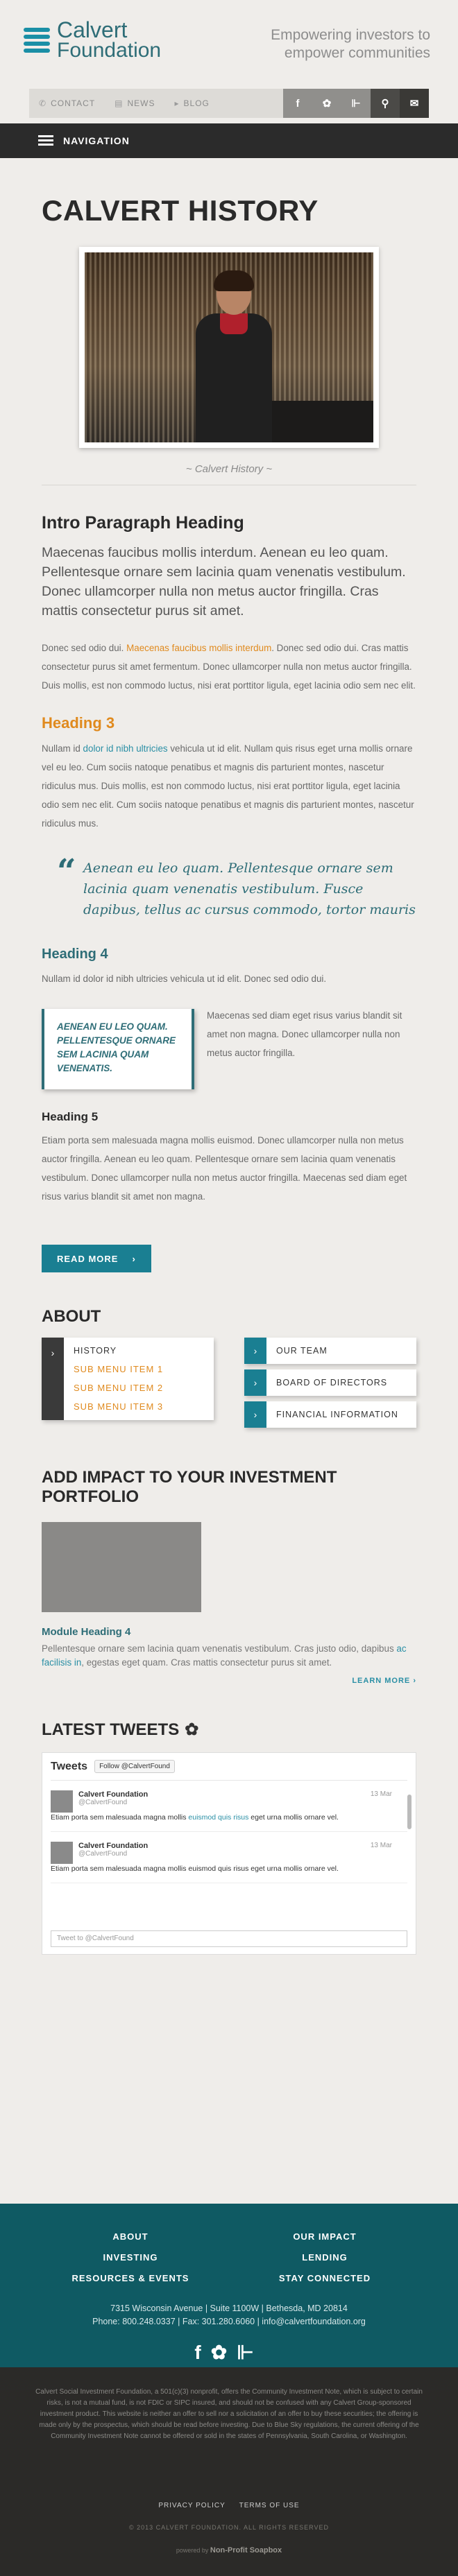 This screenshot has width=458, height=2576. Describe the element at coordinates (324, 2257) in the screenshot. I see `footer-link-lending: LENDING` at that location.